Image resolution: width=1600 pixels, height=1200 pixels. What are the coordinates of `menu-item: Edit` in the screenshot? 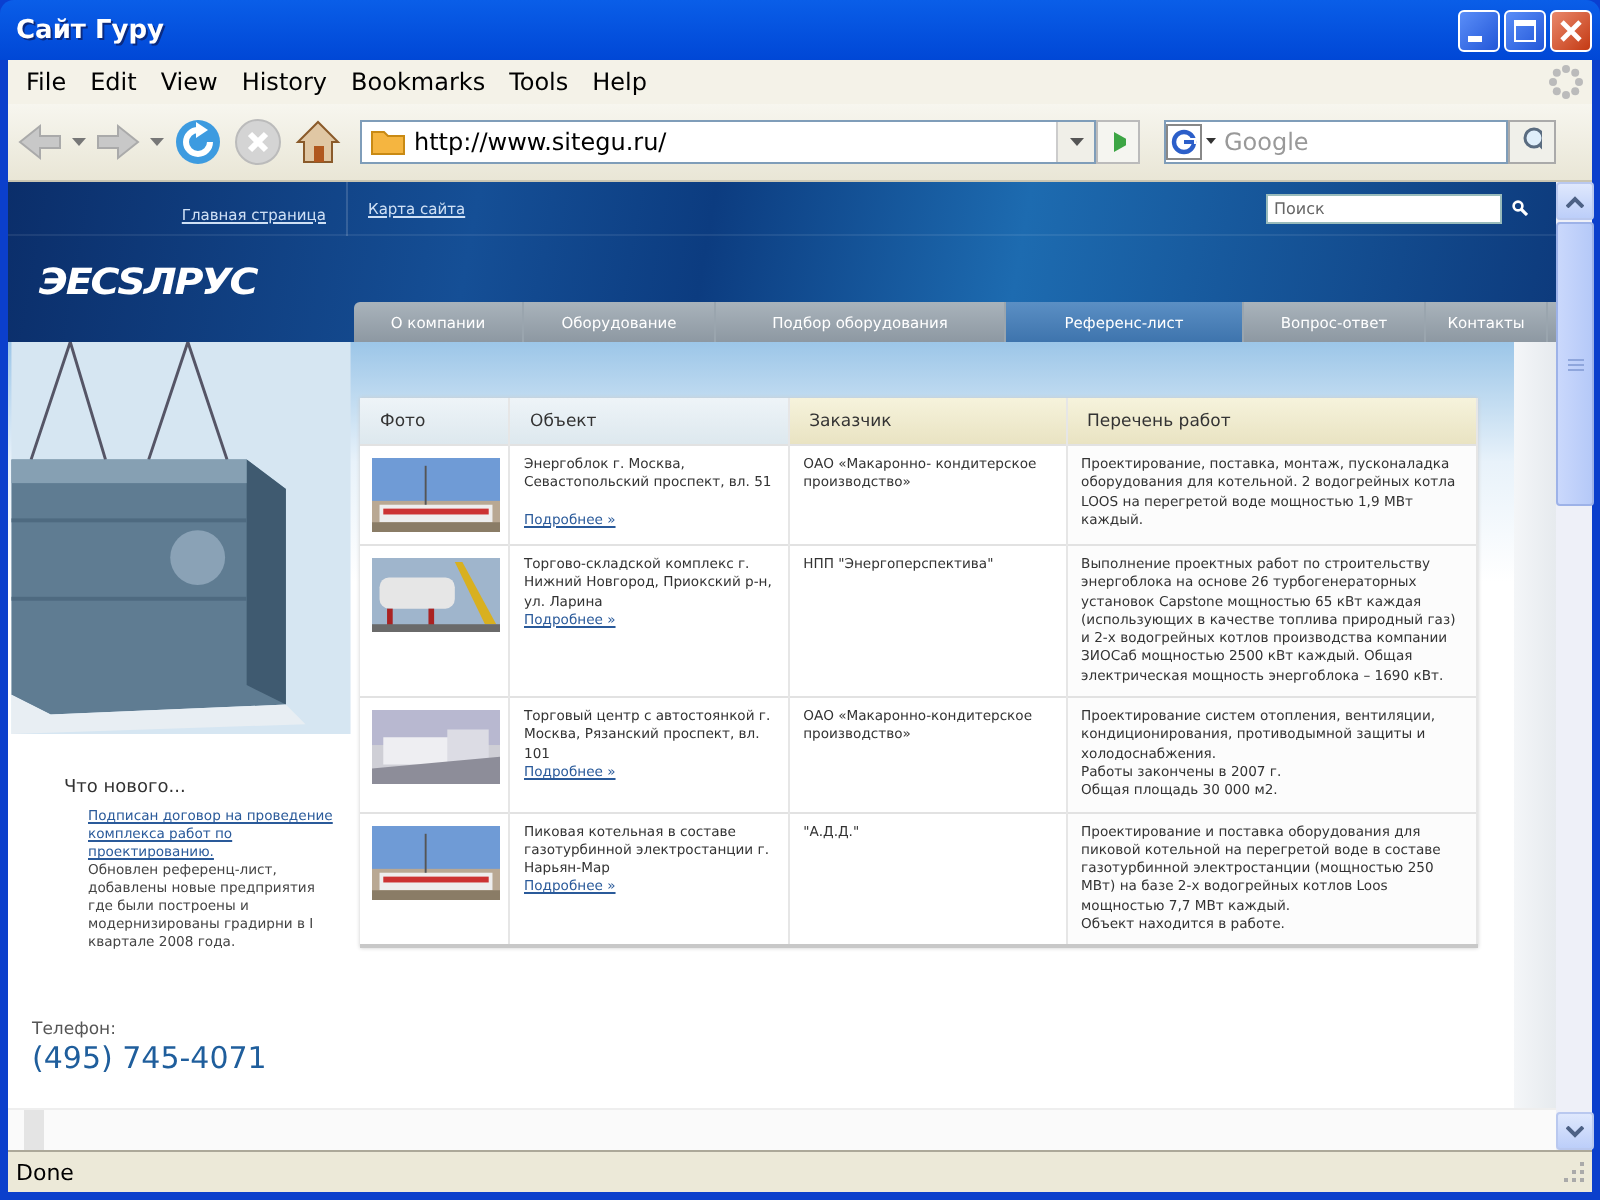 It's located at (115, 82).